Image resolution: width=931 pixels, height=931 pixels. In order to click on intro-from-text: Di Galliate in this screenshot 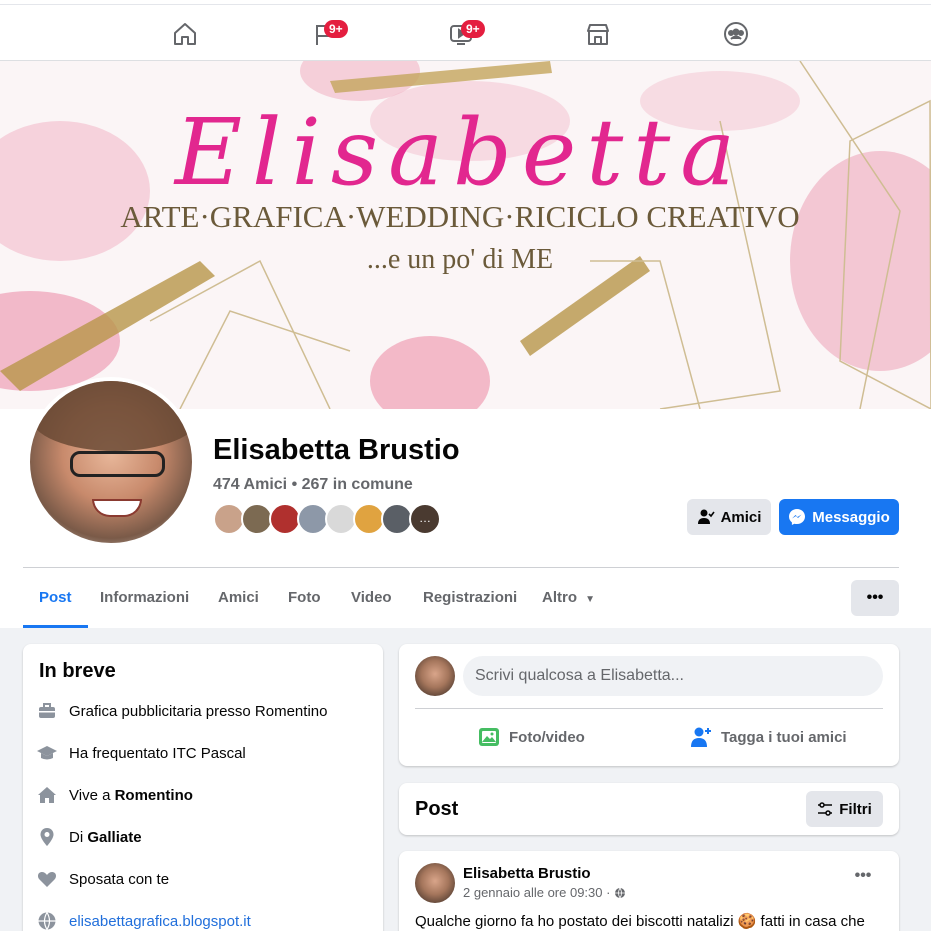, I will do `click(105, 837)`.